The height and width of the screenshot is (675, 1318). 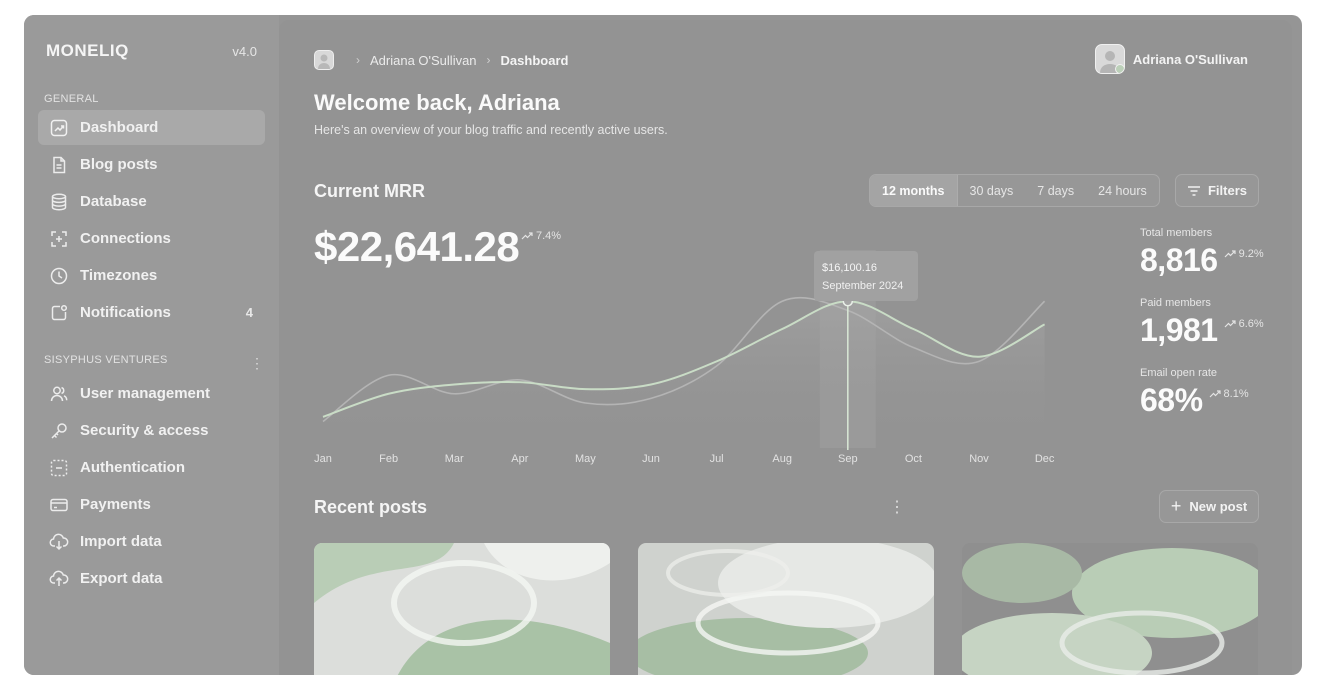 I want to click on clock-icon, so click(x=59, y=276).